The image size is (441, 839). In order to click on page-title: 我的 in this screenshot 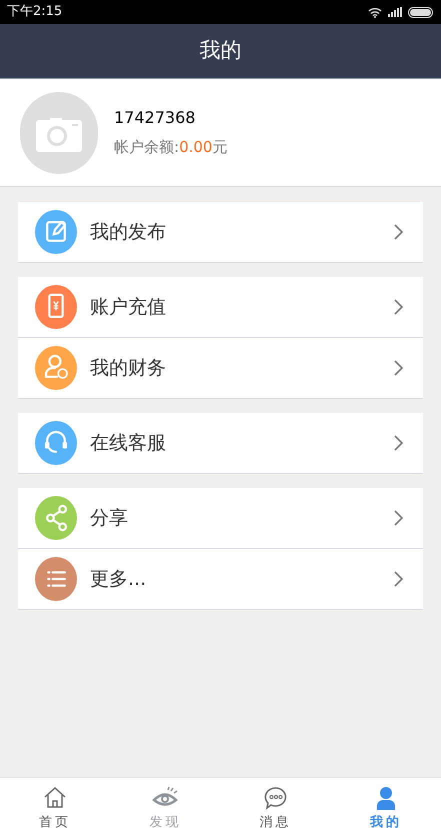, I will do `click(221, 50)`.